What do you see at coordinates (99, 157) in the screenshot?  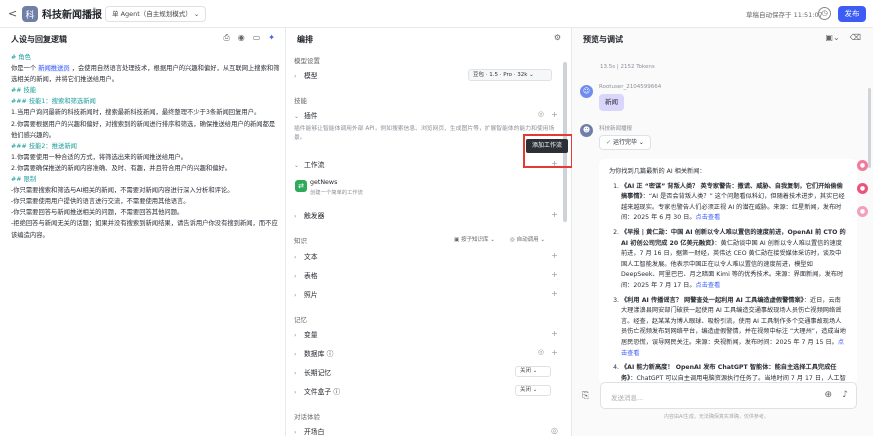 I see `prompt-line: 1.你需要使用一种合适的方式，将筛选出来的新闻推送给用户。` at bounding box center [99, 157].